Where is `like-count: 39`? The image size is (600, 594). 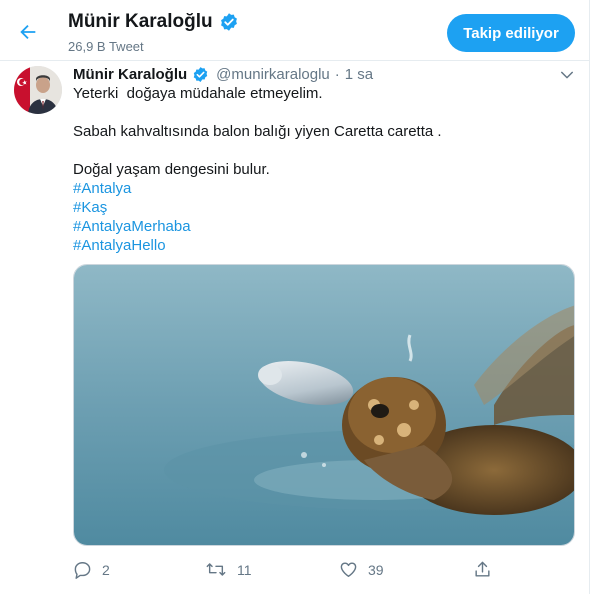 like-count: 39 is located at coordinates (376, 569).